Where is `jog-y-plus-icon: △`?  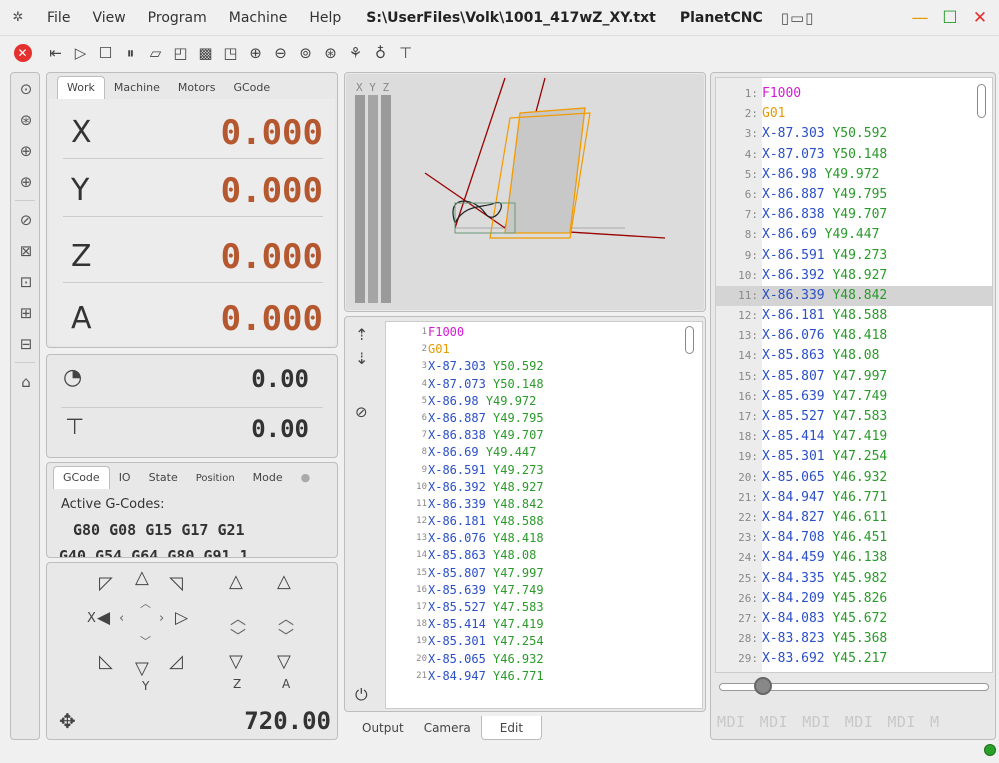
jog-y-plus-icon: △ is located at coordinates (142, 577).